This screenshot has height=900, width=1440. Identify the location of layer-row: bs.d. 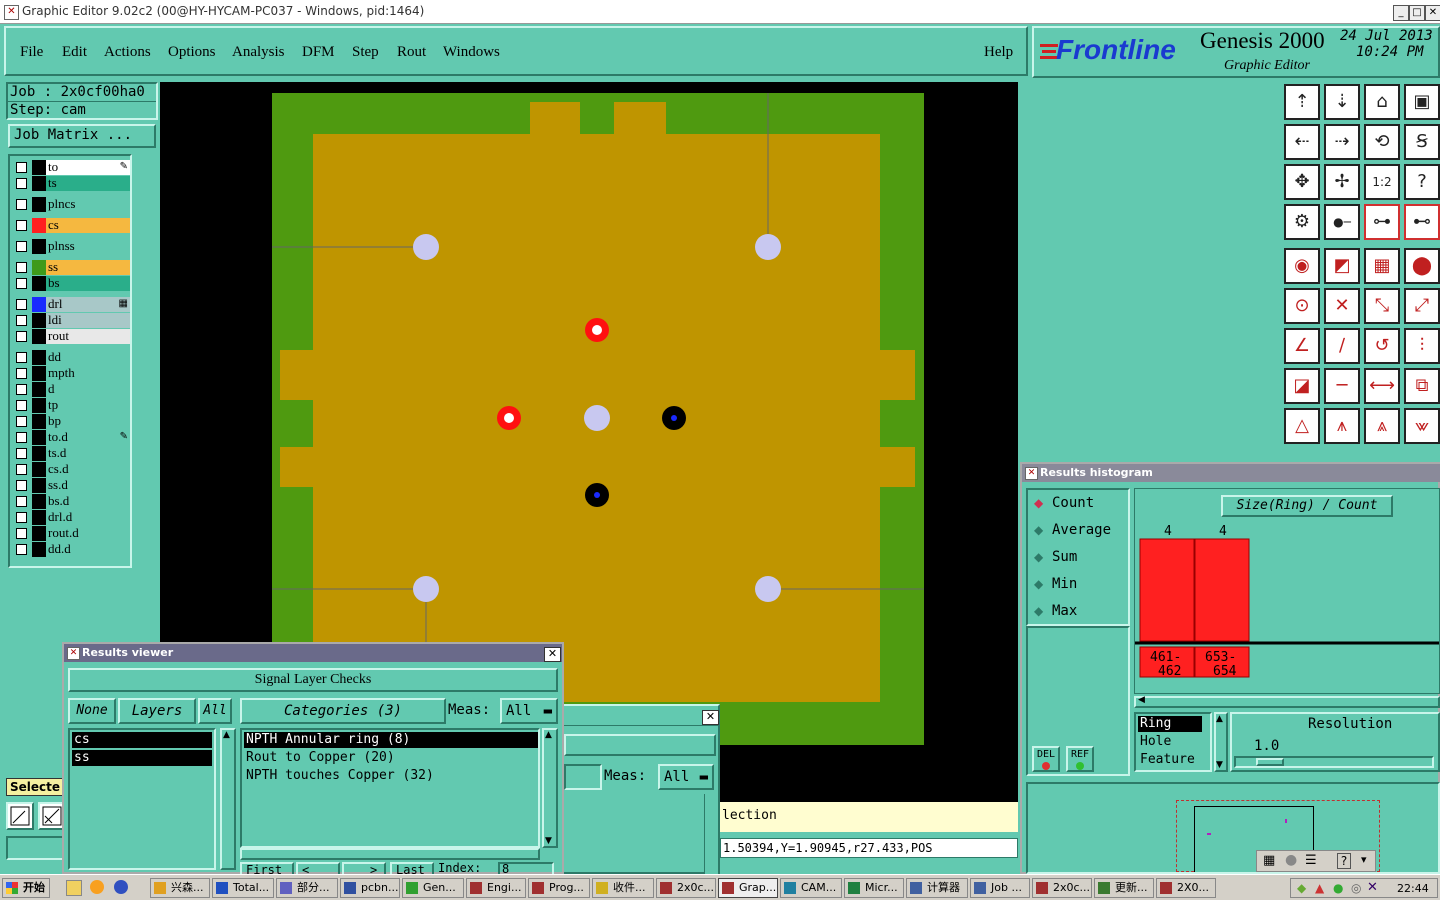
(71, 501).